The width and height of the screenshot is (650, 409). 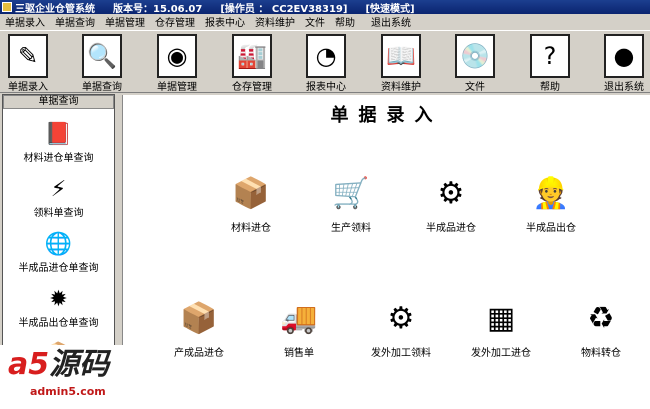 I want to click on menu-item: 退出系统, so click(x=391, y=21).